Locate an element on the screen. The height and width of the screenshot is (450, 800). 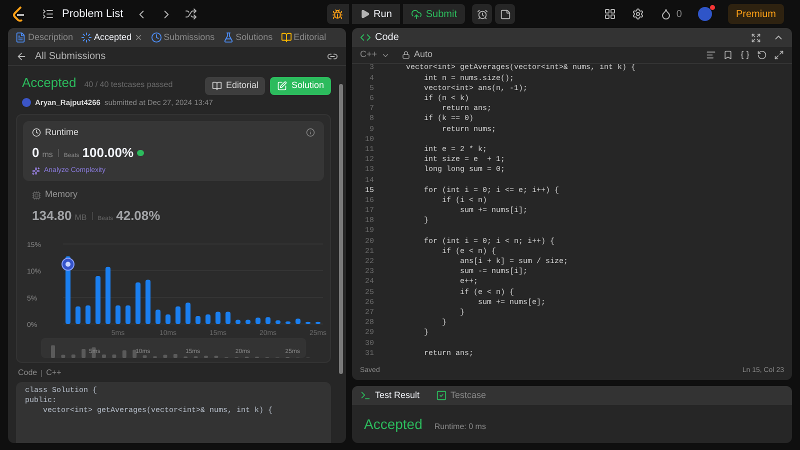
drop-icon is located at coordinates (666, 14).